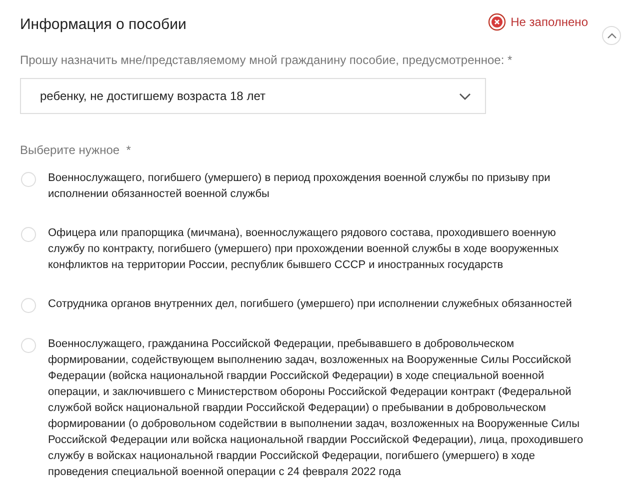 The width and height of the screenshot is (635, 494). Describe the element at coordinates (310, 304) in the screenshot. I see `option-text: Сотрудника органов внутренних дел, погибшего (умершего) при исполнении служебных обязанностей` at that location.